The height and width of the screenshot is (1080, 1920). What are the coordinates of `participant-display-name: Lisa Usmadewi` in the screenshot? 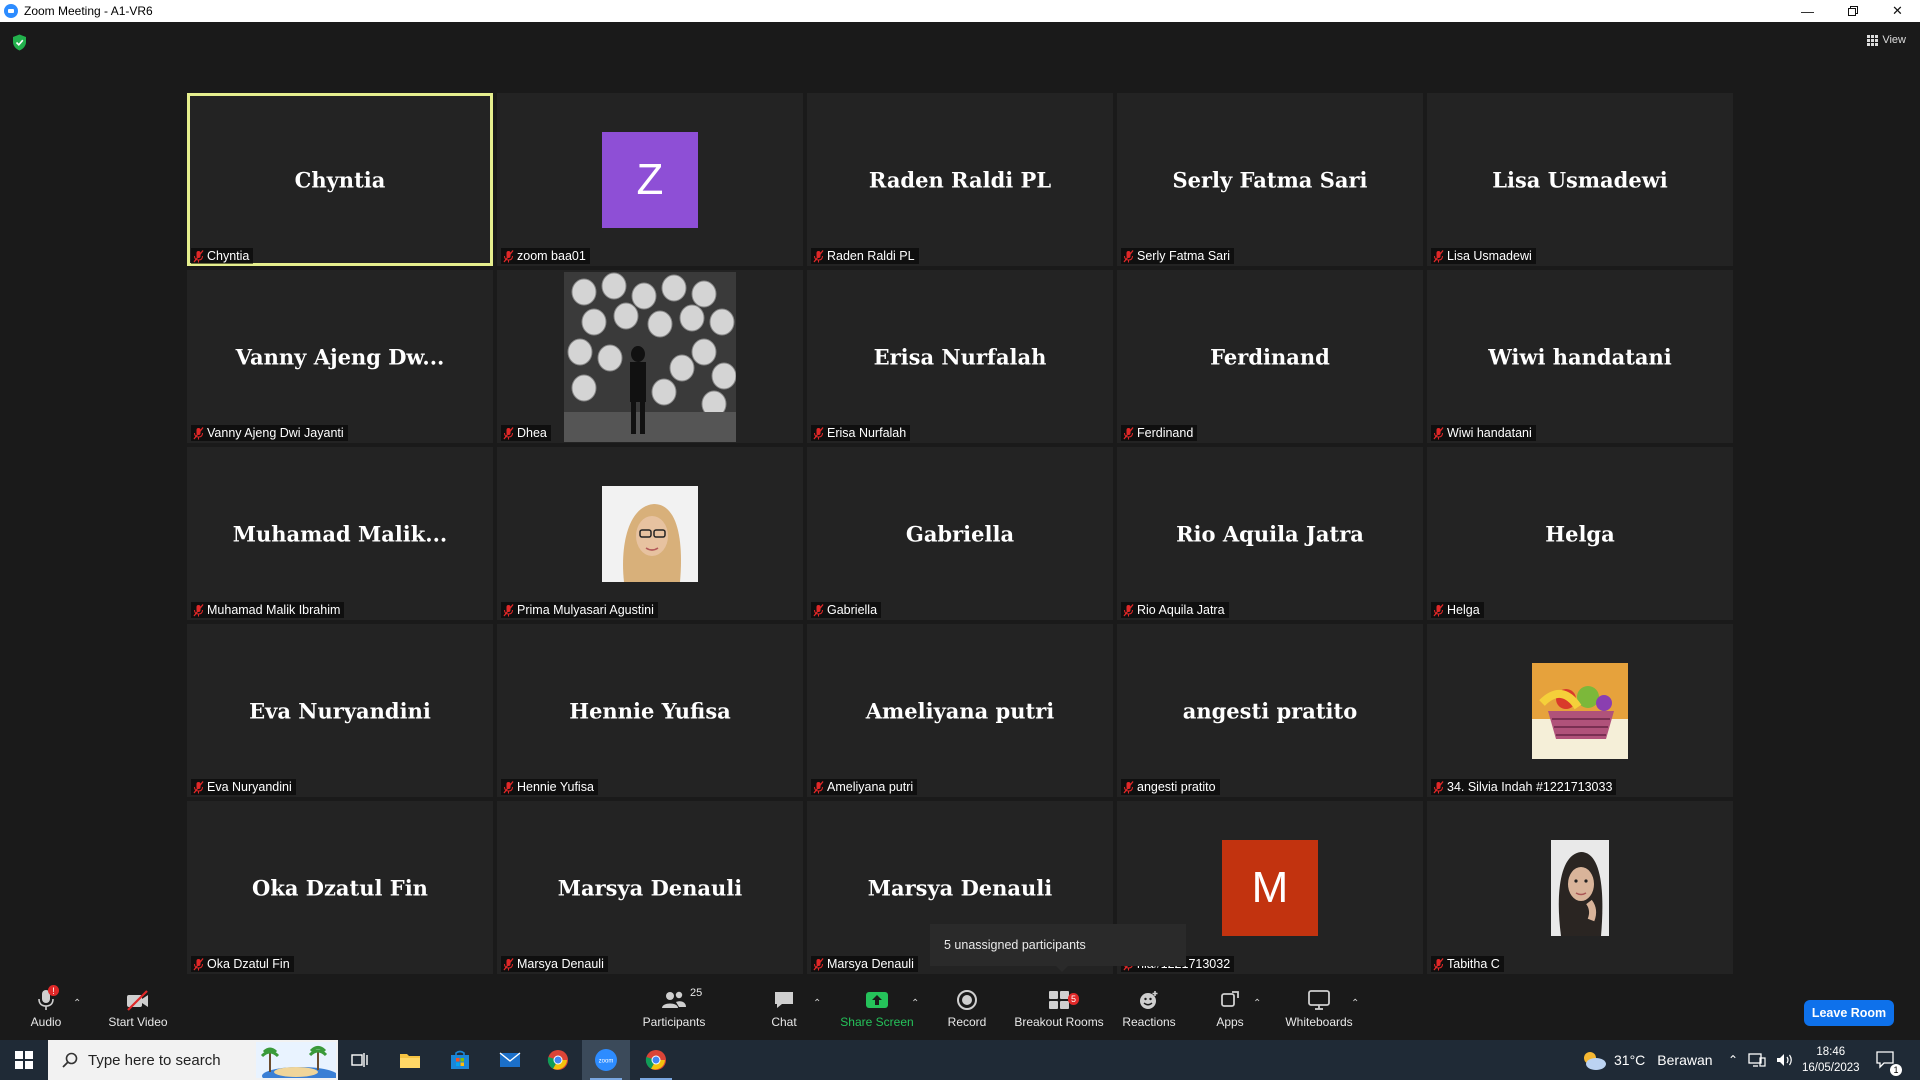 It's located at (1580, 179).